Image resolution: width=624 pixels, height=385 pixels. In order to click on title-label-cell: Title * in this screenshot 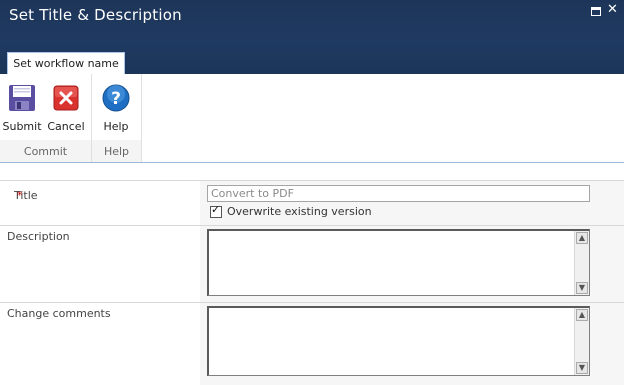, I will do `click(100, 203)`.